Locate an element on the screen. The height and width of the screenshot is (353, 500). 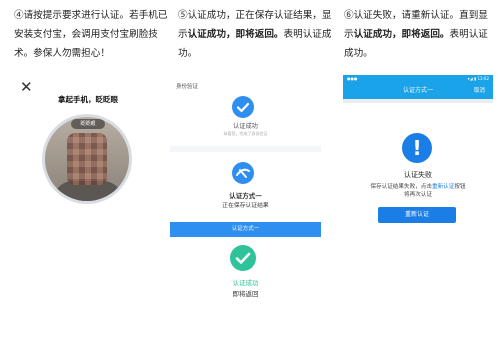
caption-step-6: ⑥认证失败，请重新认证。直到显示认证成功，即将返回。表明认证成功。 is located at coordinates (419, 34).